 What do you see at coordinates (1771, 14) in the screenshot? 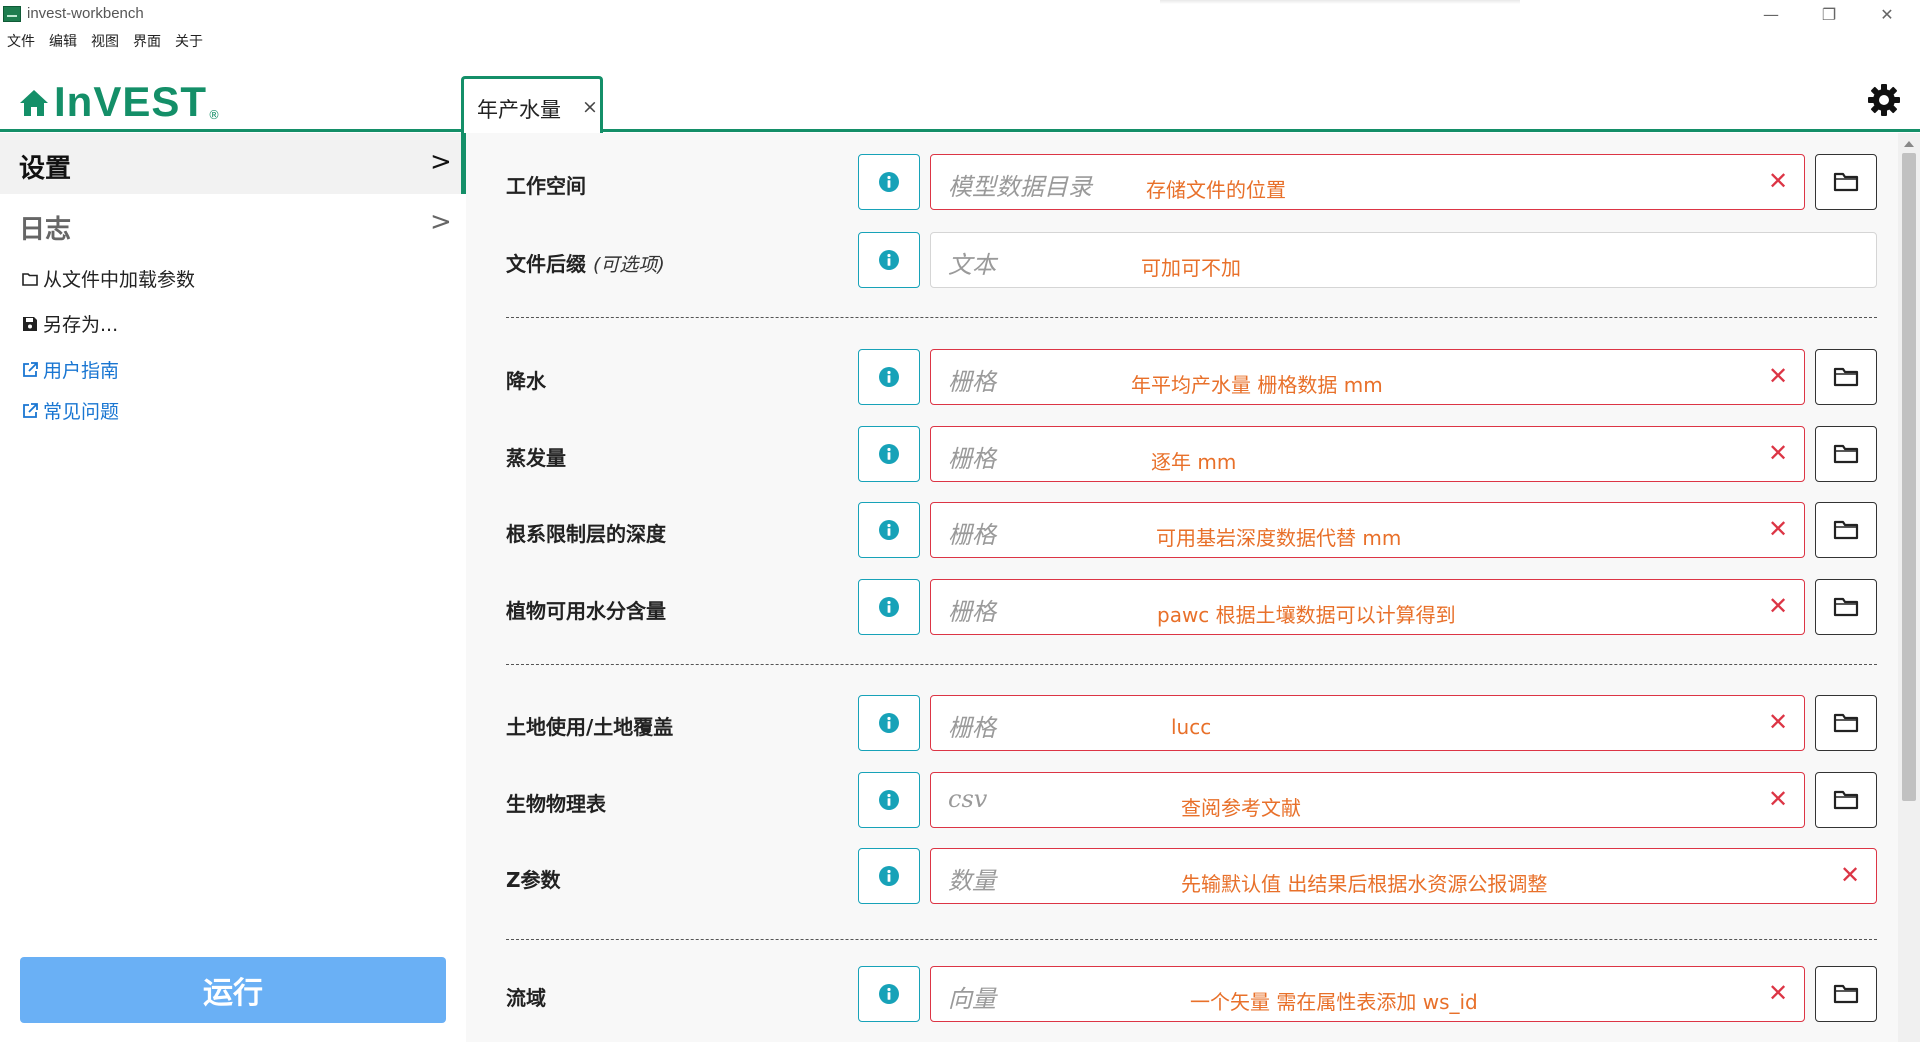
I see `minimize-button: —` at bounding box center [1771, 14].